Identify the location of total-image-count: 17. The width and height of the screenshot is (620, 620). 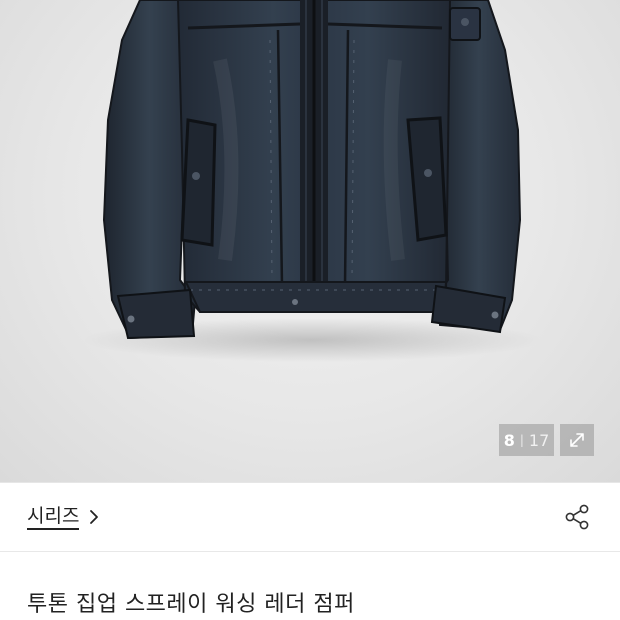
(539, 440).